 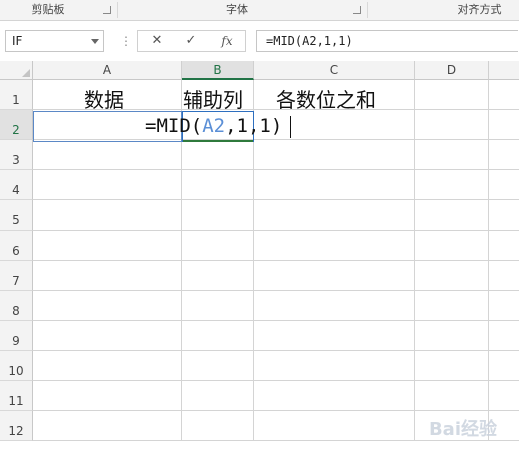 What do you see at coordinates (95, 41) in the screenshot?
I see `chevron-down-icon` at bounding box center [95, 41].